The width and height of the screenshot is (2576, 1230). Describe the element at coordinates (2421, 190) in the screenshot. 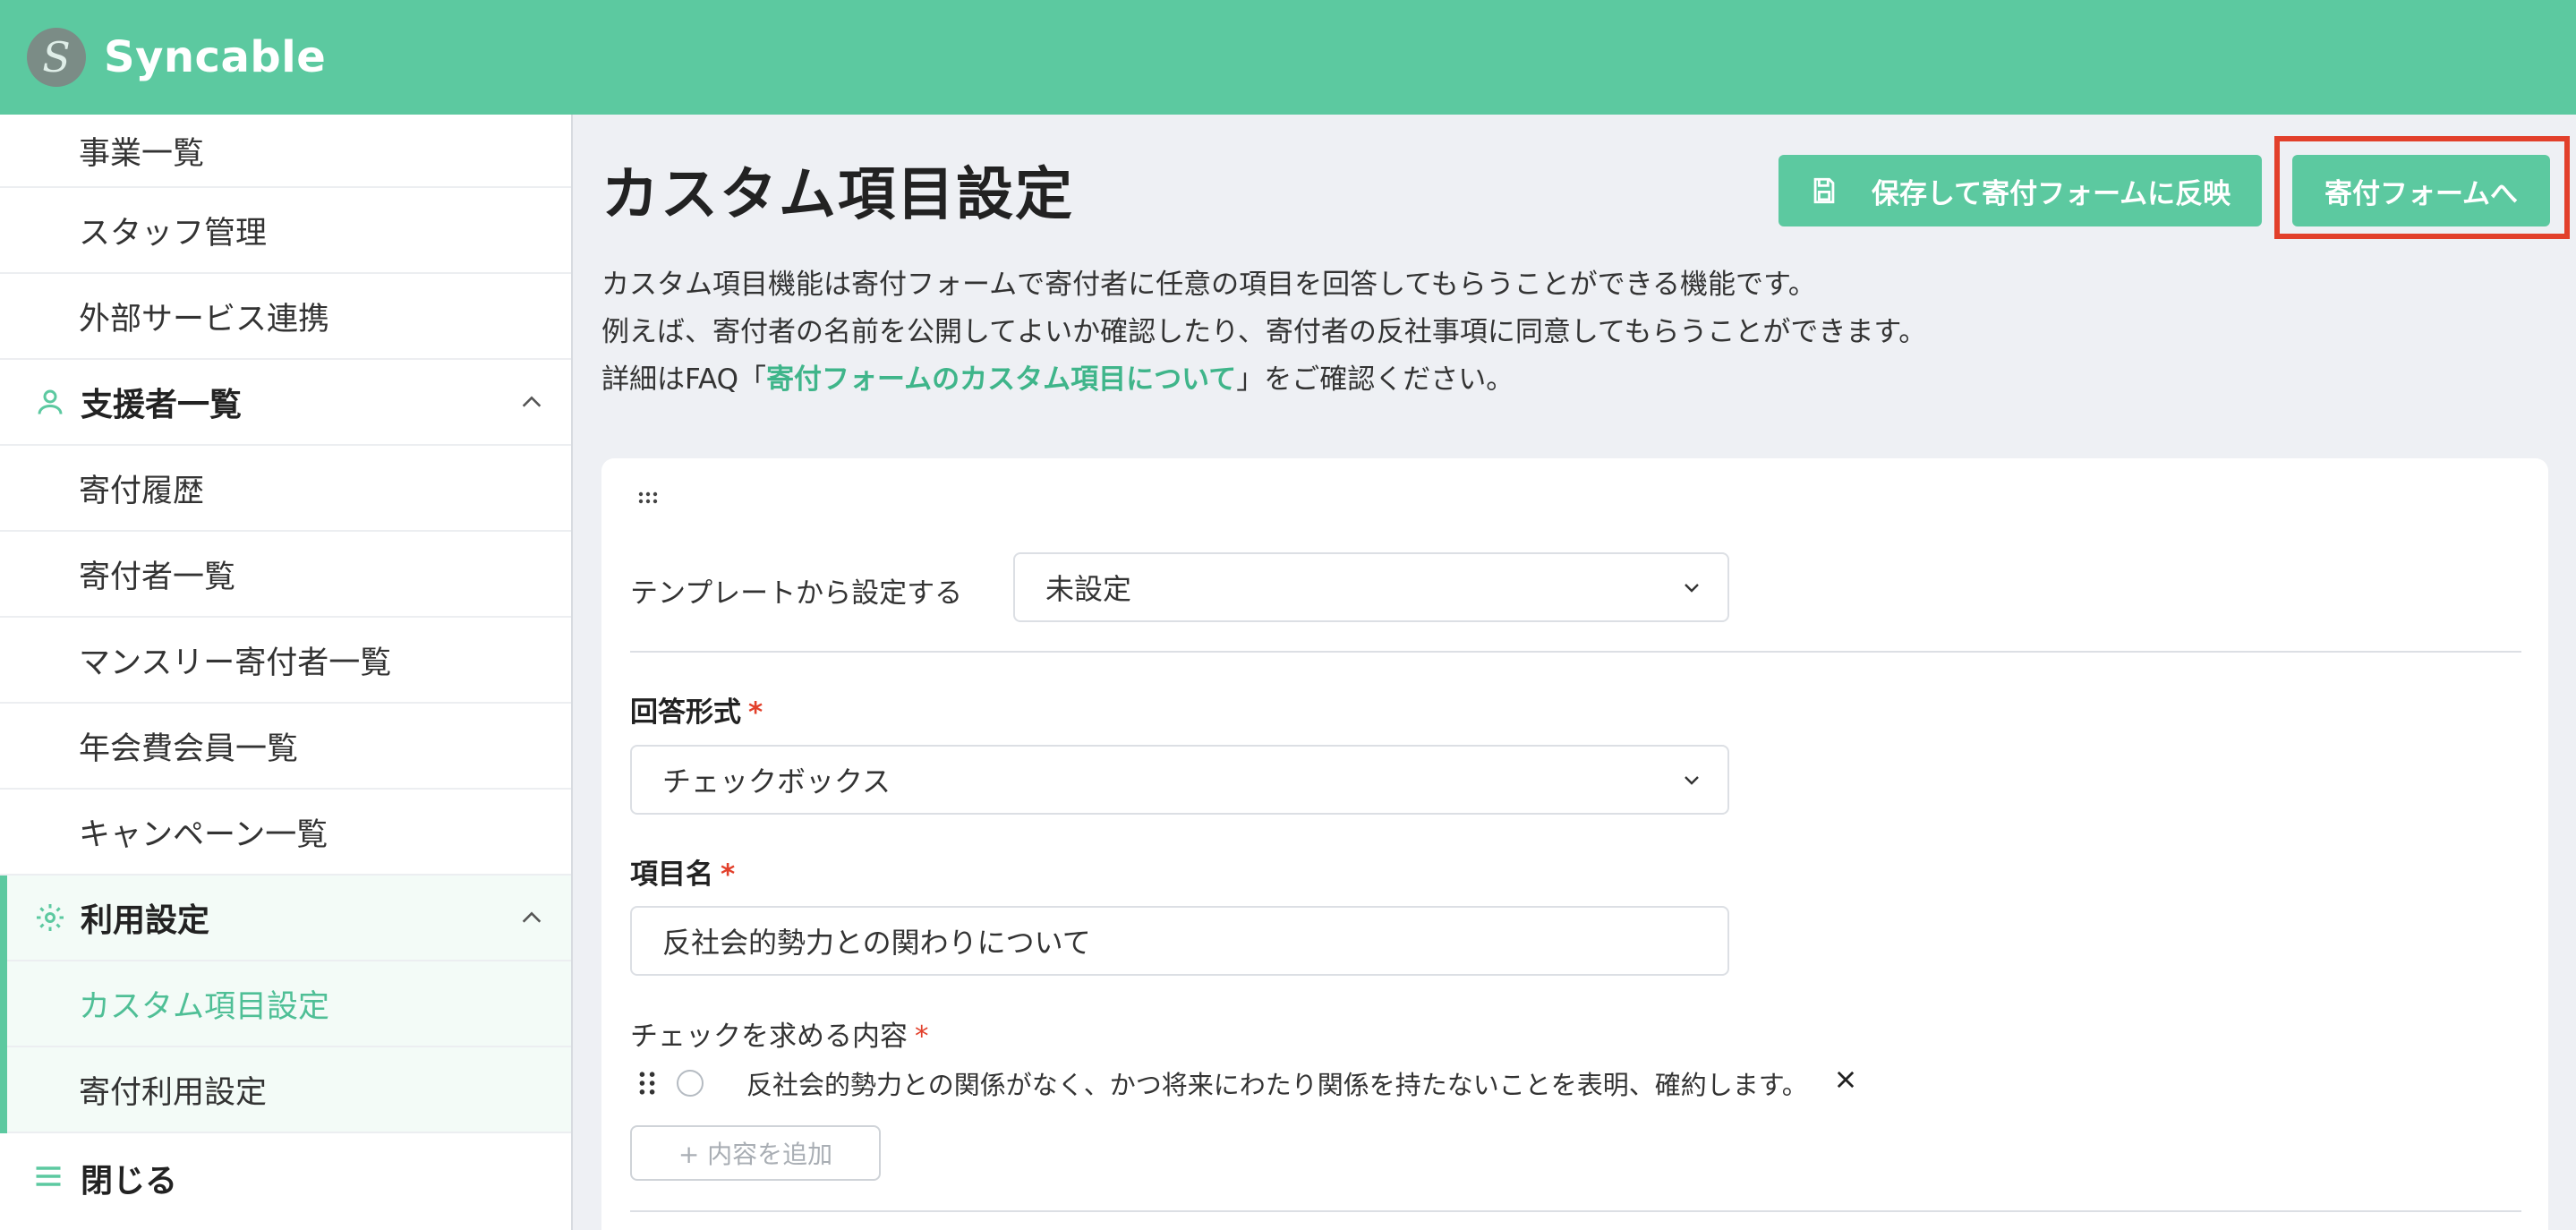

I see `go-to-donation-form-button: 寄付フォームへ` at that location.